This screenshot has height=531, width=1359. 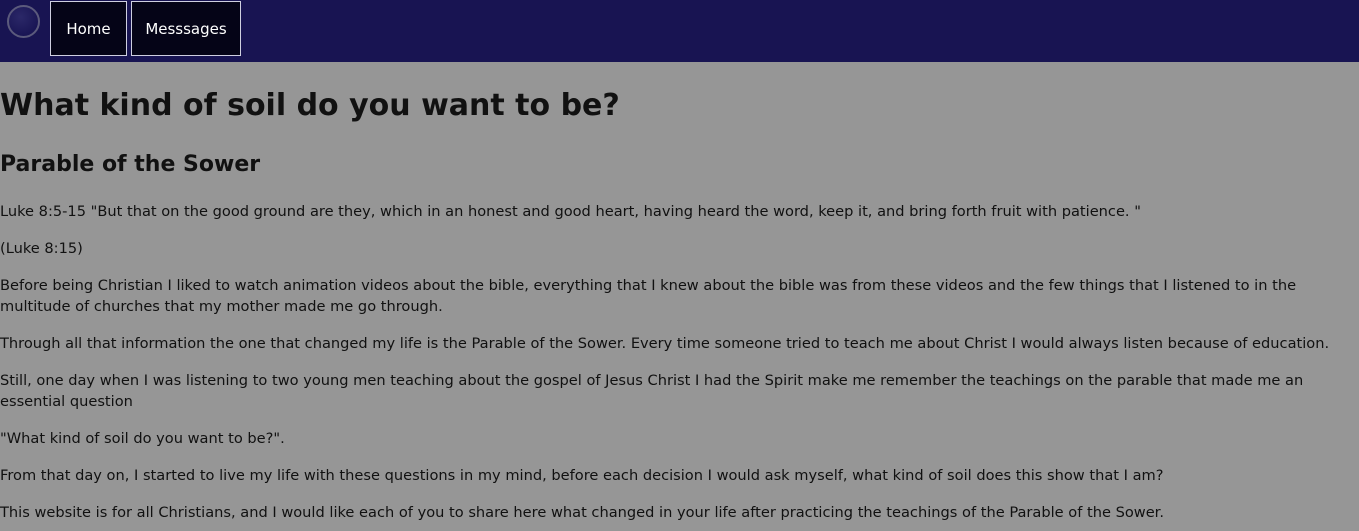 I want to click on page-subtitle: Parable of the Sower, so click(x=130, y=164).